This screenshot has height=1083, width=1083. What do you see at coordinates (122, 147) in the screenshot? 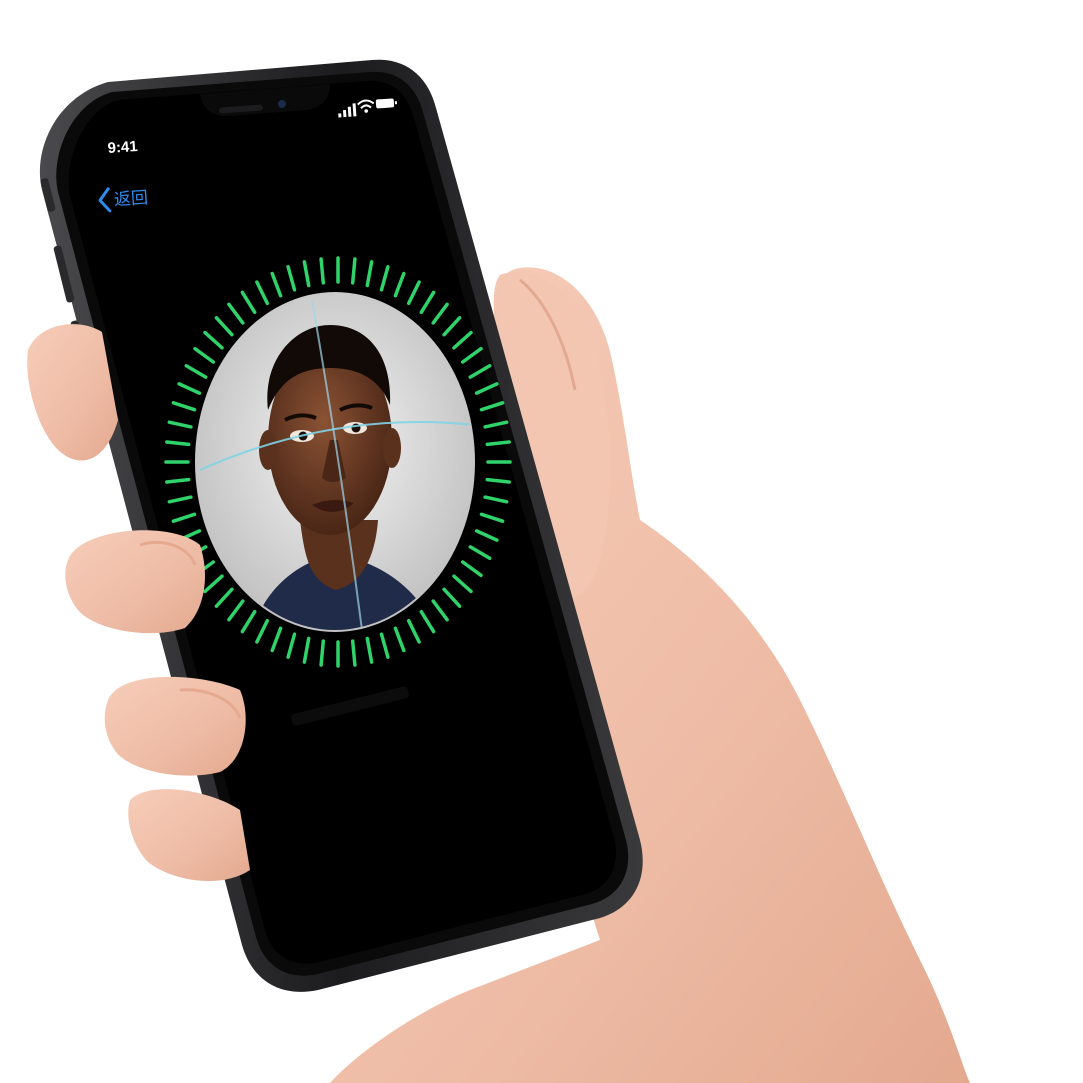
I see `status-time: 9:41` at bounding box center [122, 147].